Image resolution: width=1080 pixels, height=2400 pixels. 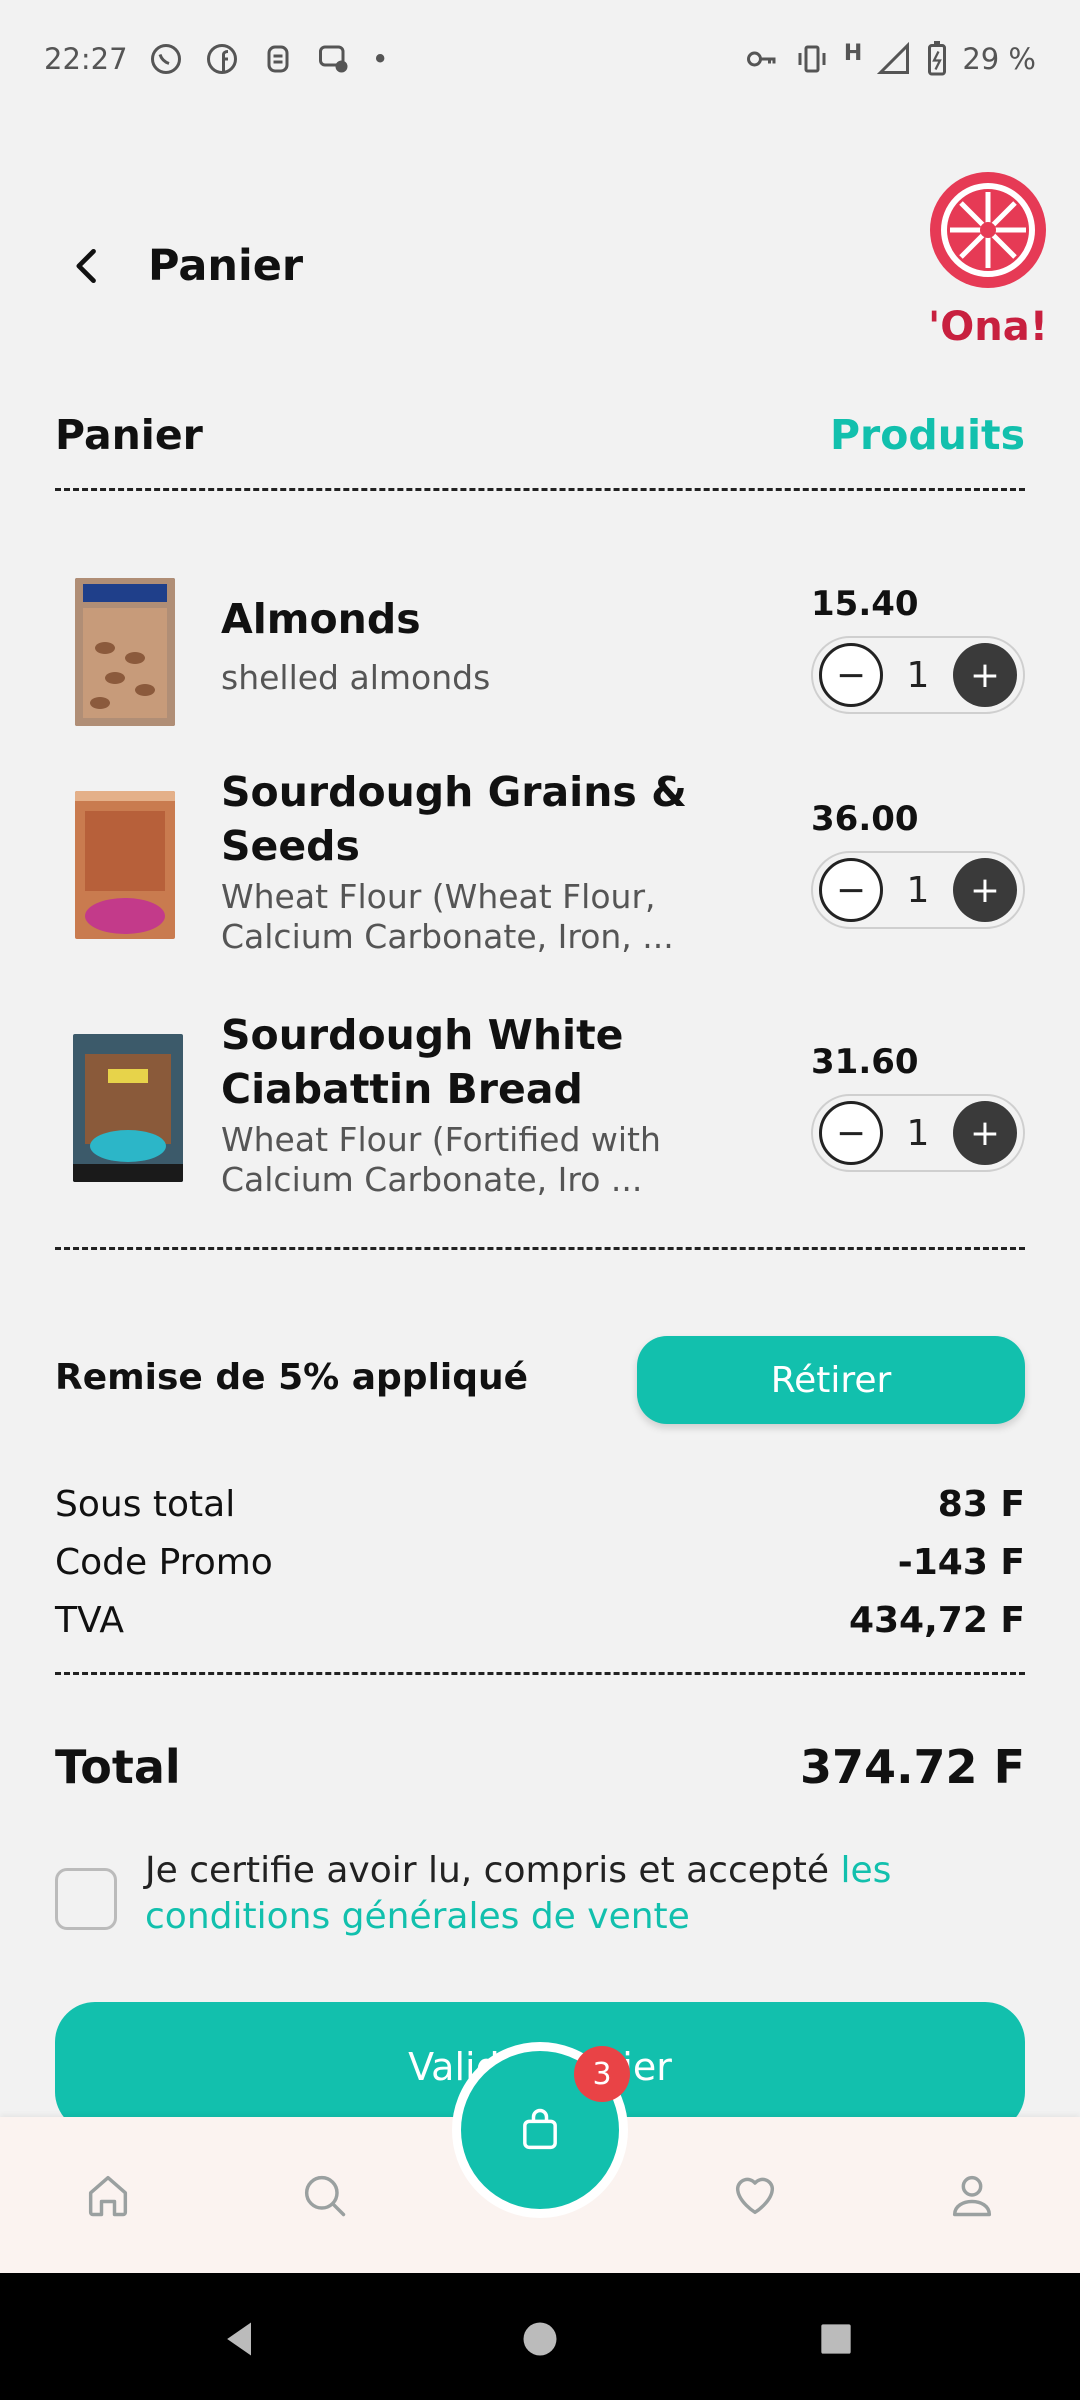 I want to click on product-name: Sourdough White Ciabattin Bread, so click(x=422, y=1062).